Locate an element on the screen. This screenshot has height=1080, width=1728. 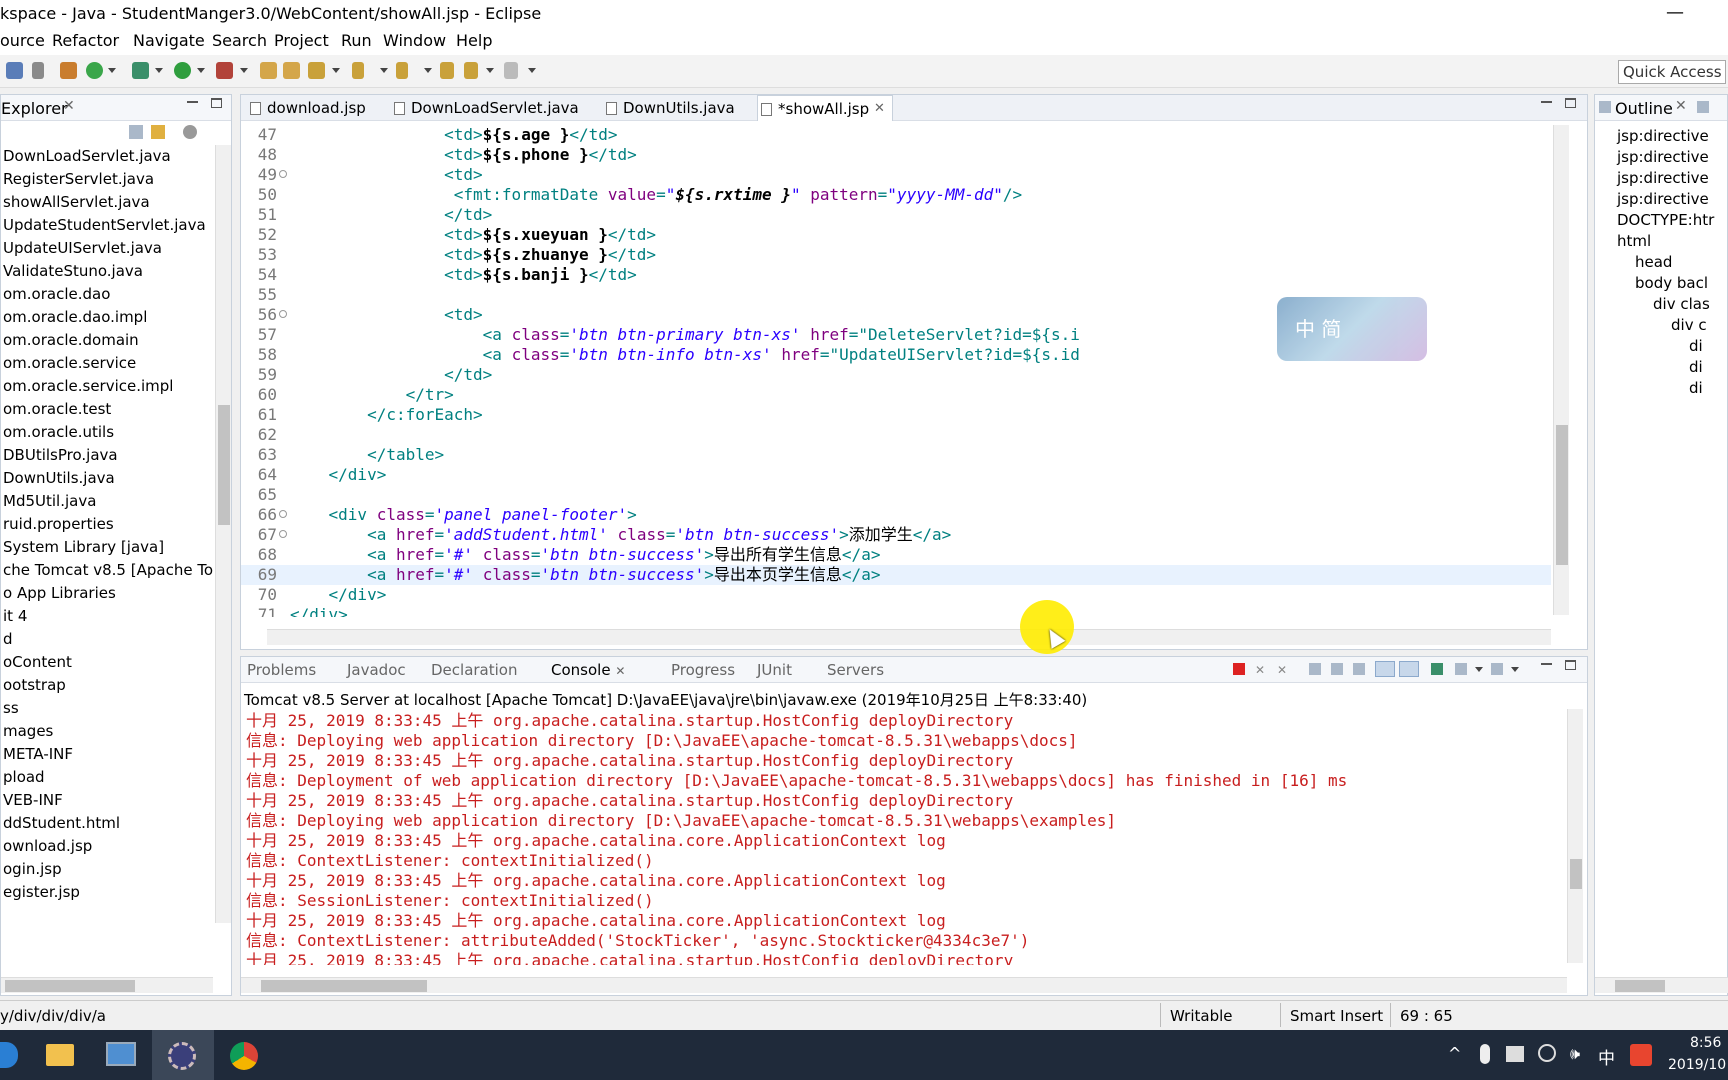
editor-hscroll is located at coordinates (909, 637).